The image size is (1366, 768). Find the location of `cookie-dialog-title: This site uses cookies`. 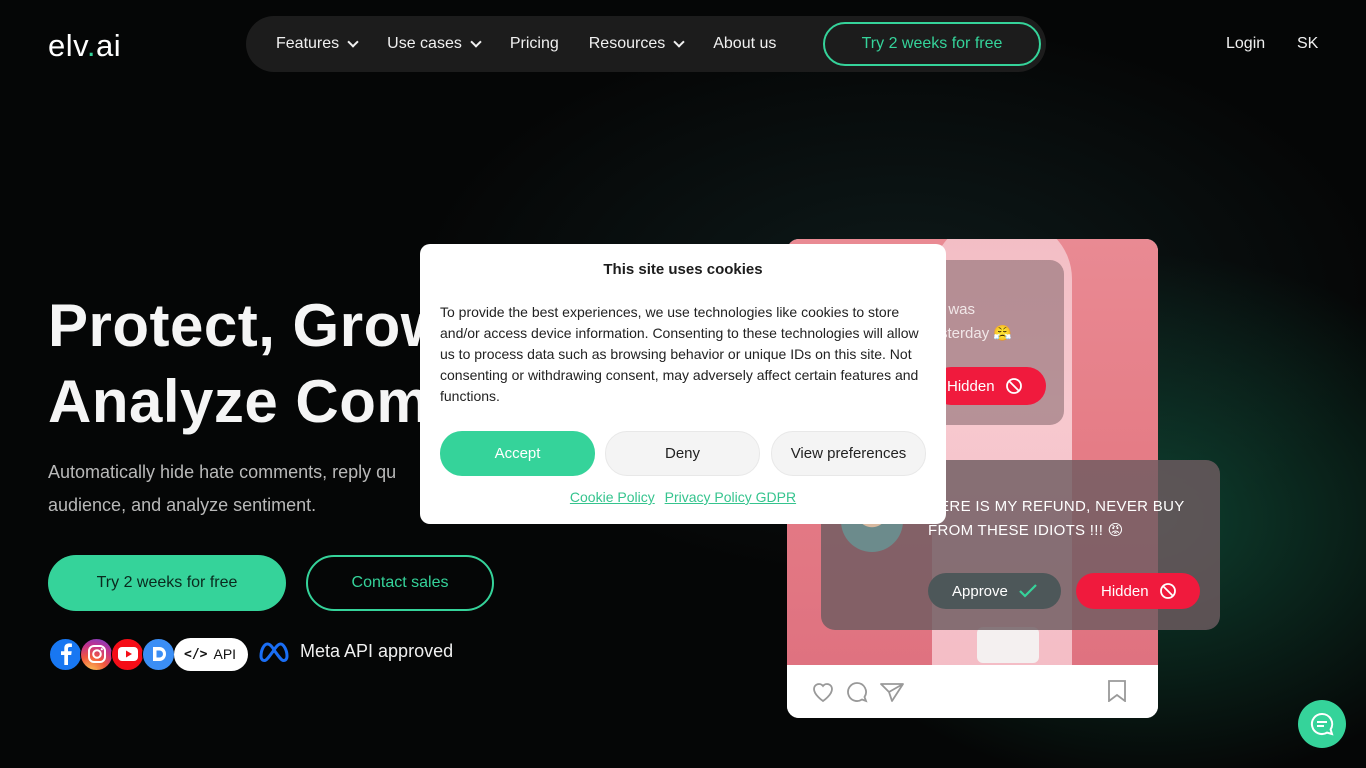

cookie-dialog-title: This site uses cookies is located at coordinates (683, 269).